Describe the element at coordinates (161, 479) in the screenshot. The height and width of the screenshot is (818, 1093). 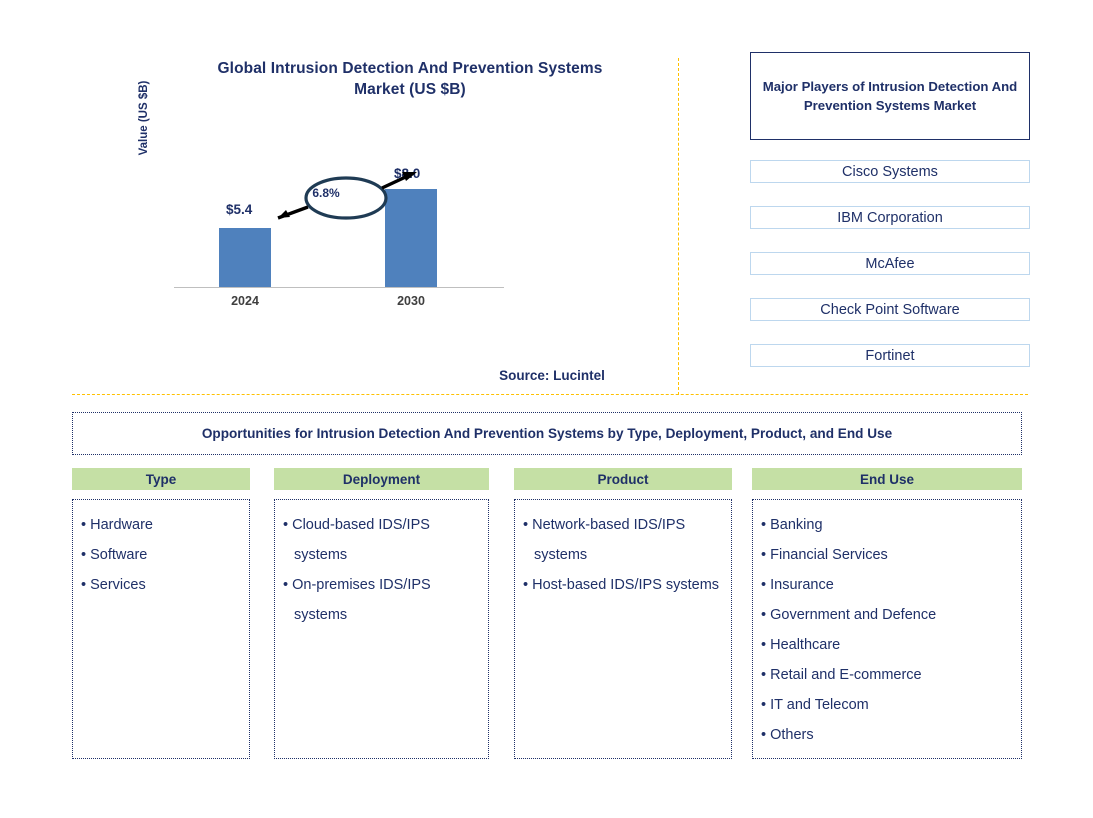
I see `column-header-type: Type` at that location.